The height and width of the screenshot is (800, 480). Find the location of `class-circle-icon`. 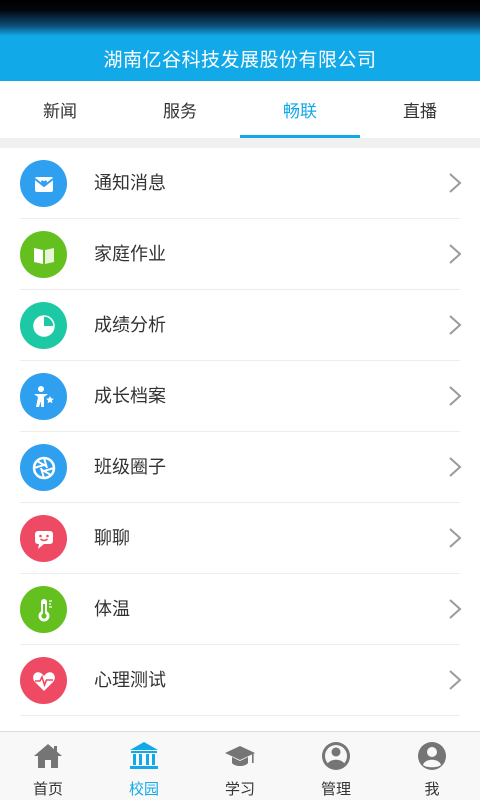

class-circle-icon is located at coordinates (43, 467).